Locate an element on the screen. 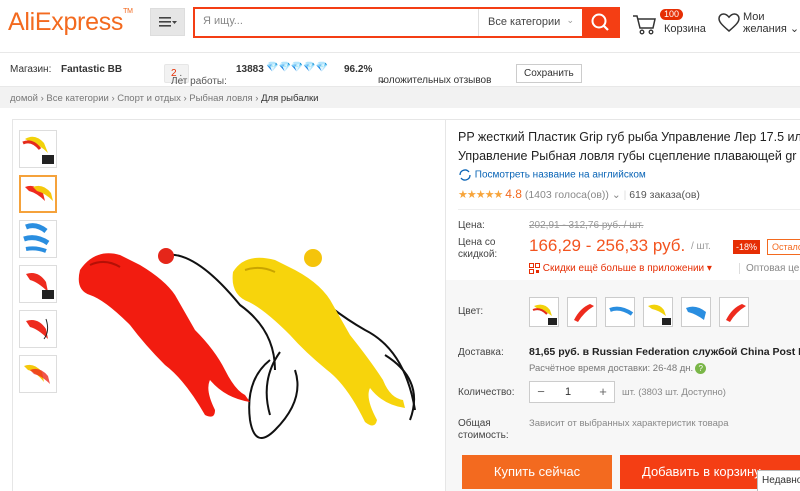  store-score: 13883 is located at coordinates (250, 69).